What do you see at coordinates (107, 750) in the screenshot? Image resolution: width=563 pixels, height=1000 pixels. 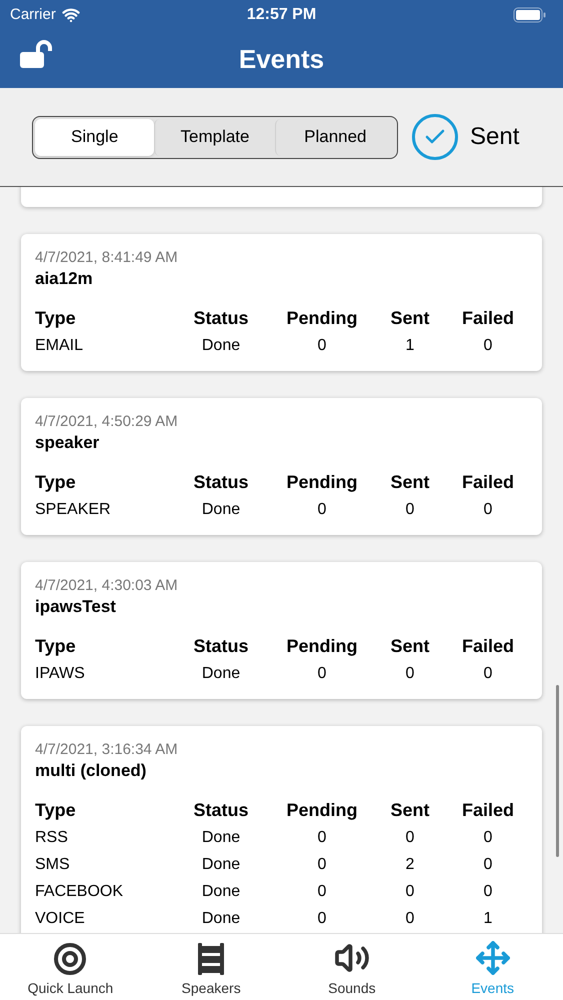 I see `event-date: 4/7/2021, 3:16:34 AM` at bounding box center [107, 750].